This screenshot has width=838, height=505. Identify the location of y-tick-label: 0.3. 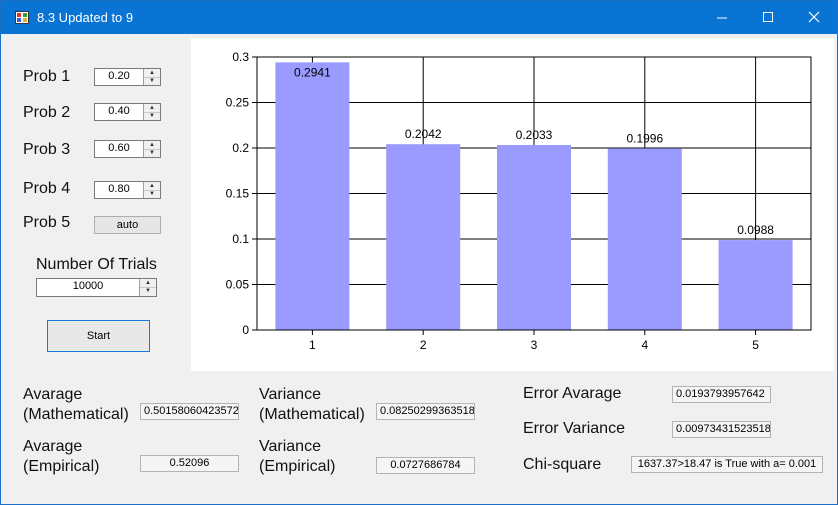
(240, 57).